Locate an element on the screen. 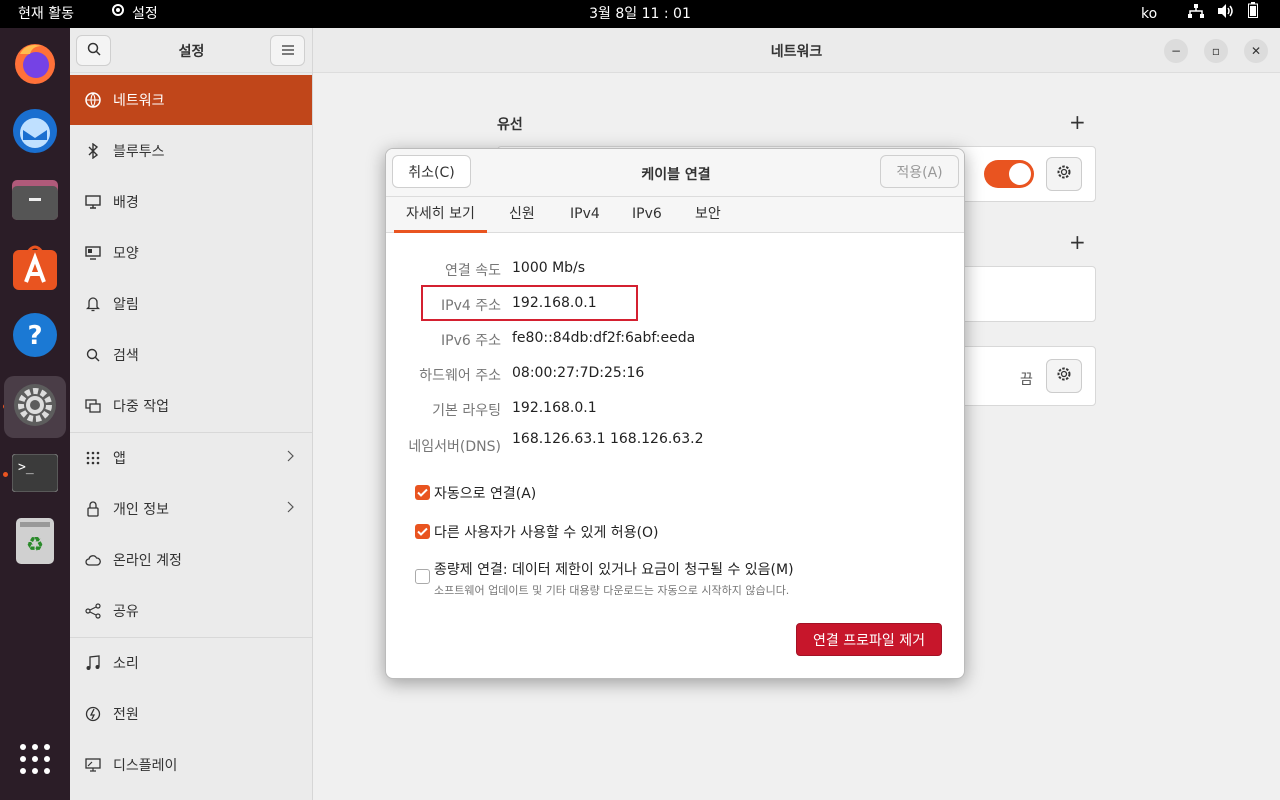  sidebar-item-bluetooth: 블루투스 is located at coordinates (191, 151).